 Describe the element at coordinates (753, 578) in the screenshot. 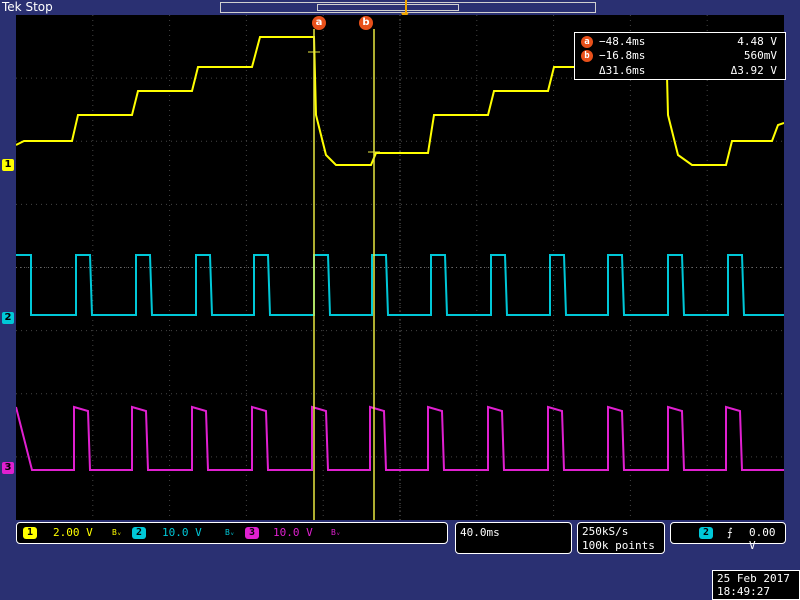

I see `date: 25 Feb 2017` at that location.